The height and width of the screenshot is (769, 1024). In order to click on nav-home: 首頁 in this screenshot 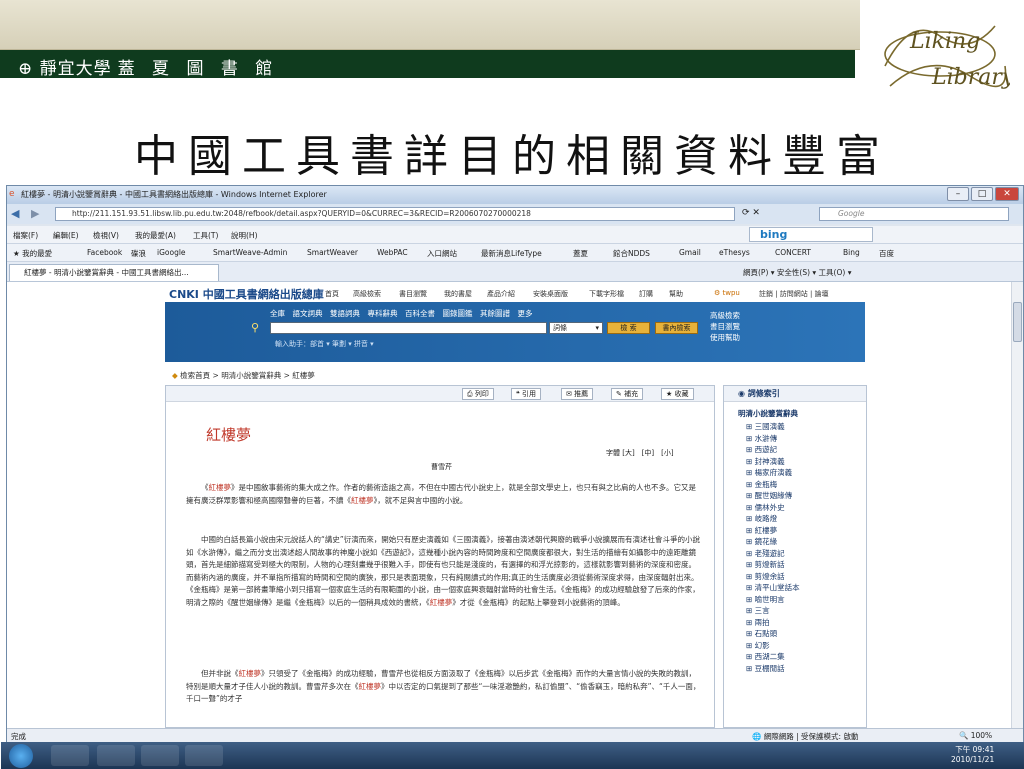, I will do `click(332, 294)`.